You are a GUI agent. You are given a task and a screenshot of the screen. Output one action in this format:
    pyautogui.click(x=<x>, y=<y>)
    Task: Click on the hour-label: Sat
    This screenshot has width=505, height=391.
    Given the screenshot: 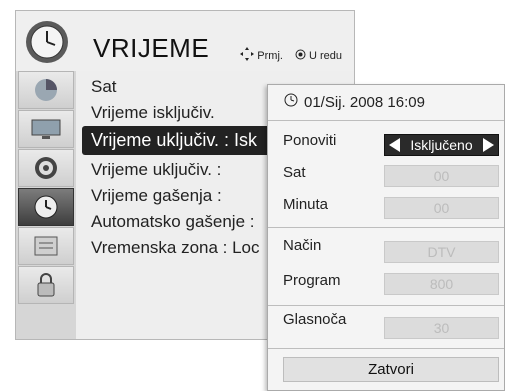 What is the action you would take?
    pyautogui.click(x=294, y=172)
    